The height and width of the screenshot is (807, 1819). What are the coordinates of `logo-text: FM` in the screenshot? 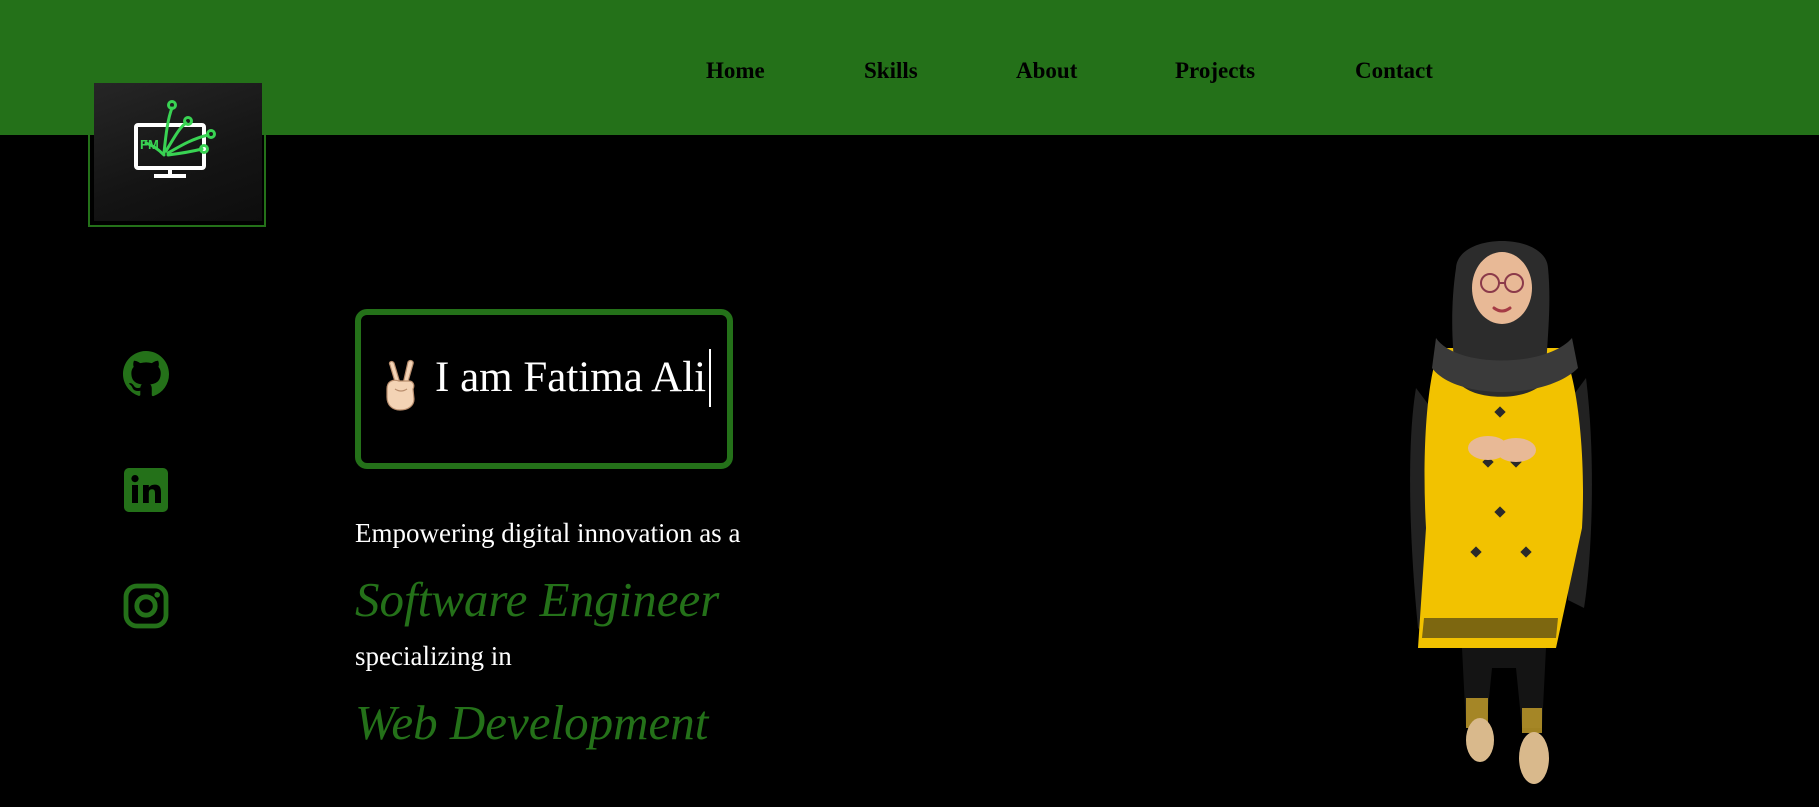 It's located at (149, 144).